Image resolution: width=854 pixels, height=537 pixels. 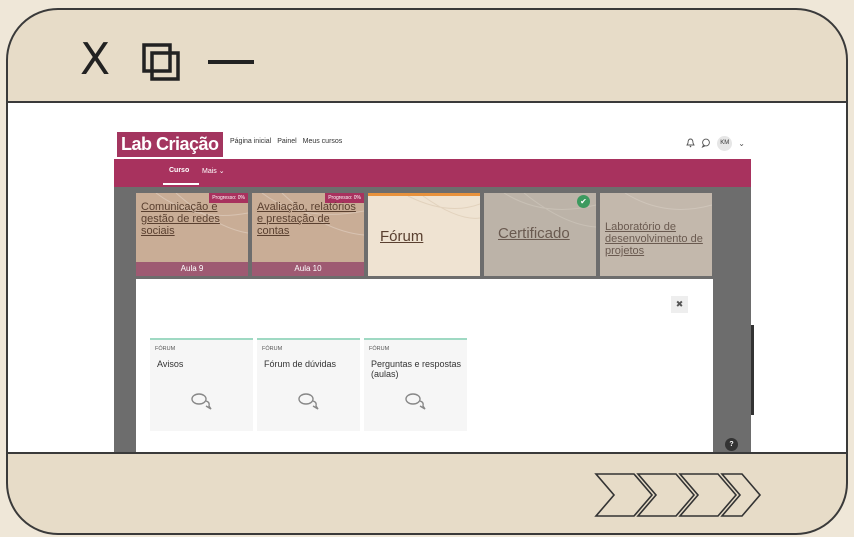 What do you see at coordinates (213, 171) in the screenshot?
I see `tab-more: Mais ⌄` at bounding box center [213, 171].